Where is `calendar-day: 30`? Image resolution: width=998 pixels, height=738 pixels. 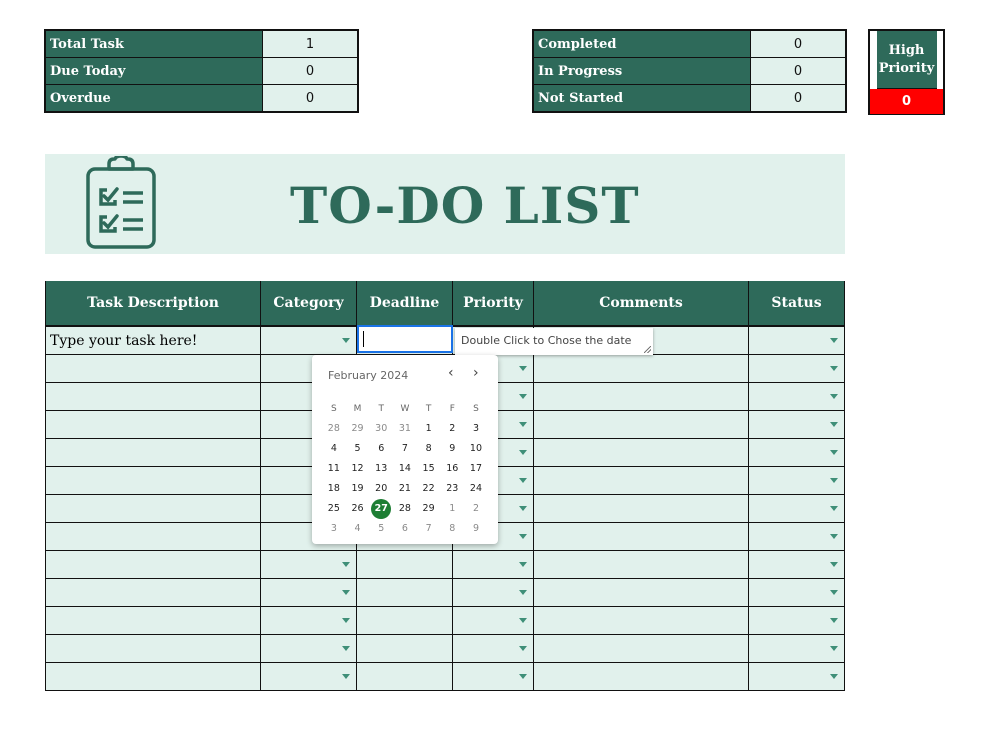 calendar-day: 30 is located at coordinates (381, 429).